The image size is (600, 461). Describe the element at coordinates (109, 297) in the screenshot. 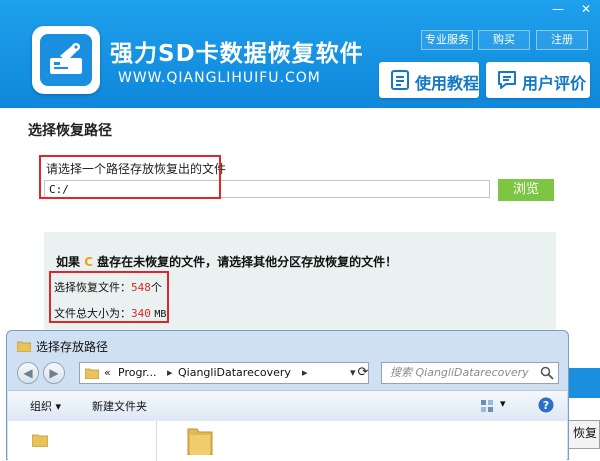

I see `highlight-frame-stats` at that location.